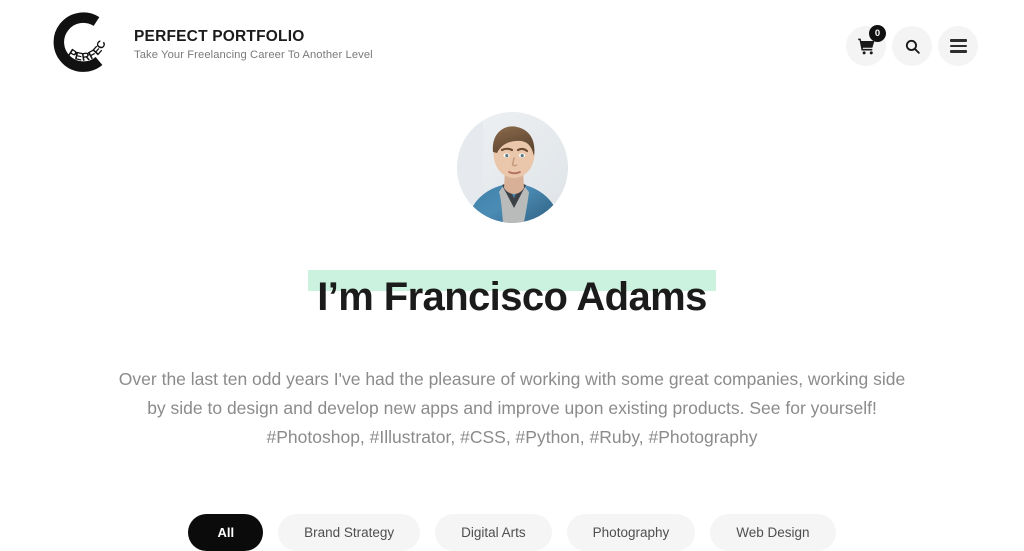  What do you see at coordinates (219, 37) in the screenshot?
I see `brand-title: PERFECT PORTFOLIO` at bounding box center [219, 37].